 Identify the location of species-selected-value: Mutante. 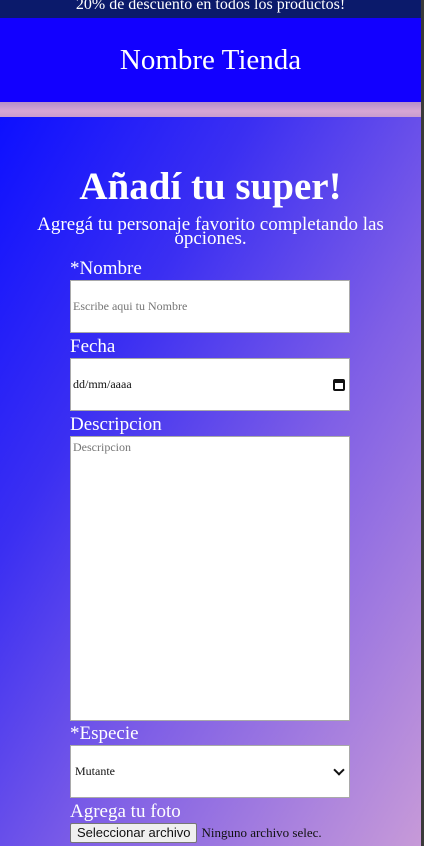
(95, 771).